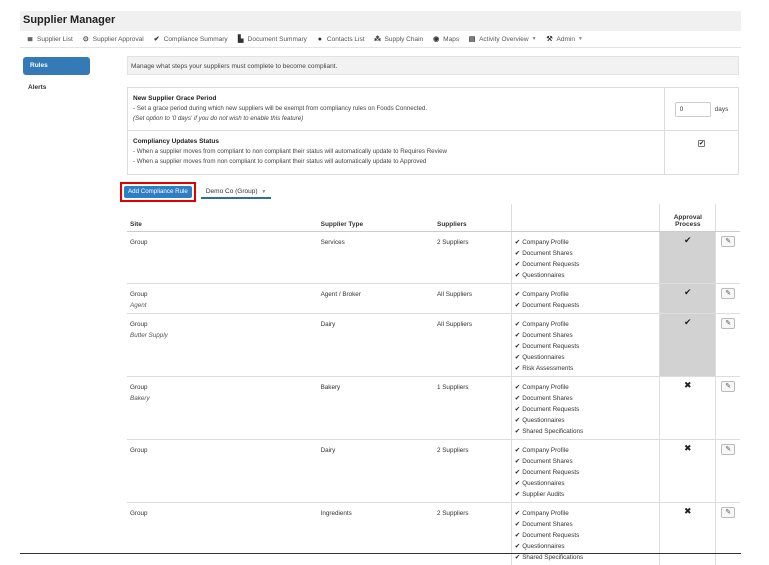 The height and width of the screenshot is (565, 769). I want to click on nav-item-supplier-list: ≣ Supplier List, so click(49, 39).